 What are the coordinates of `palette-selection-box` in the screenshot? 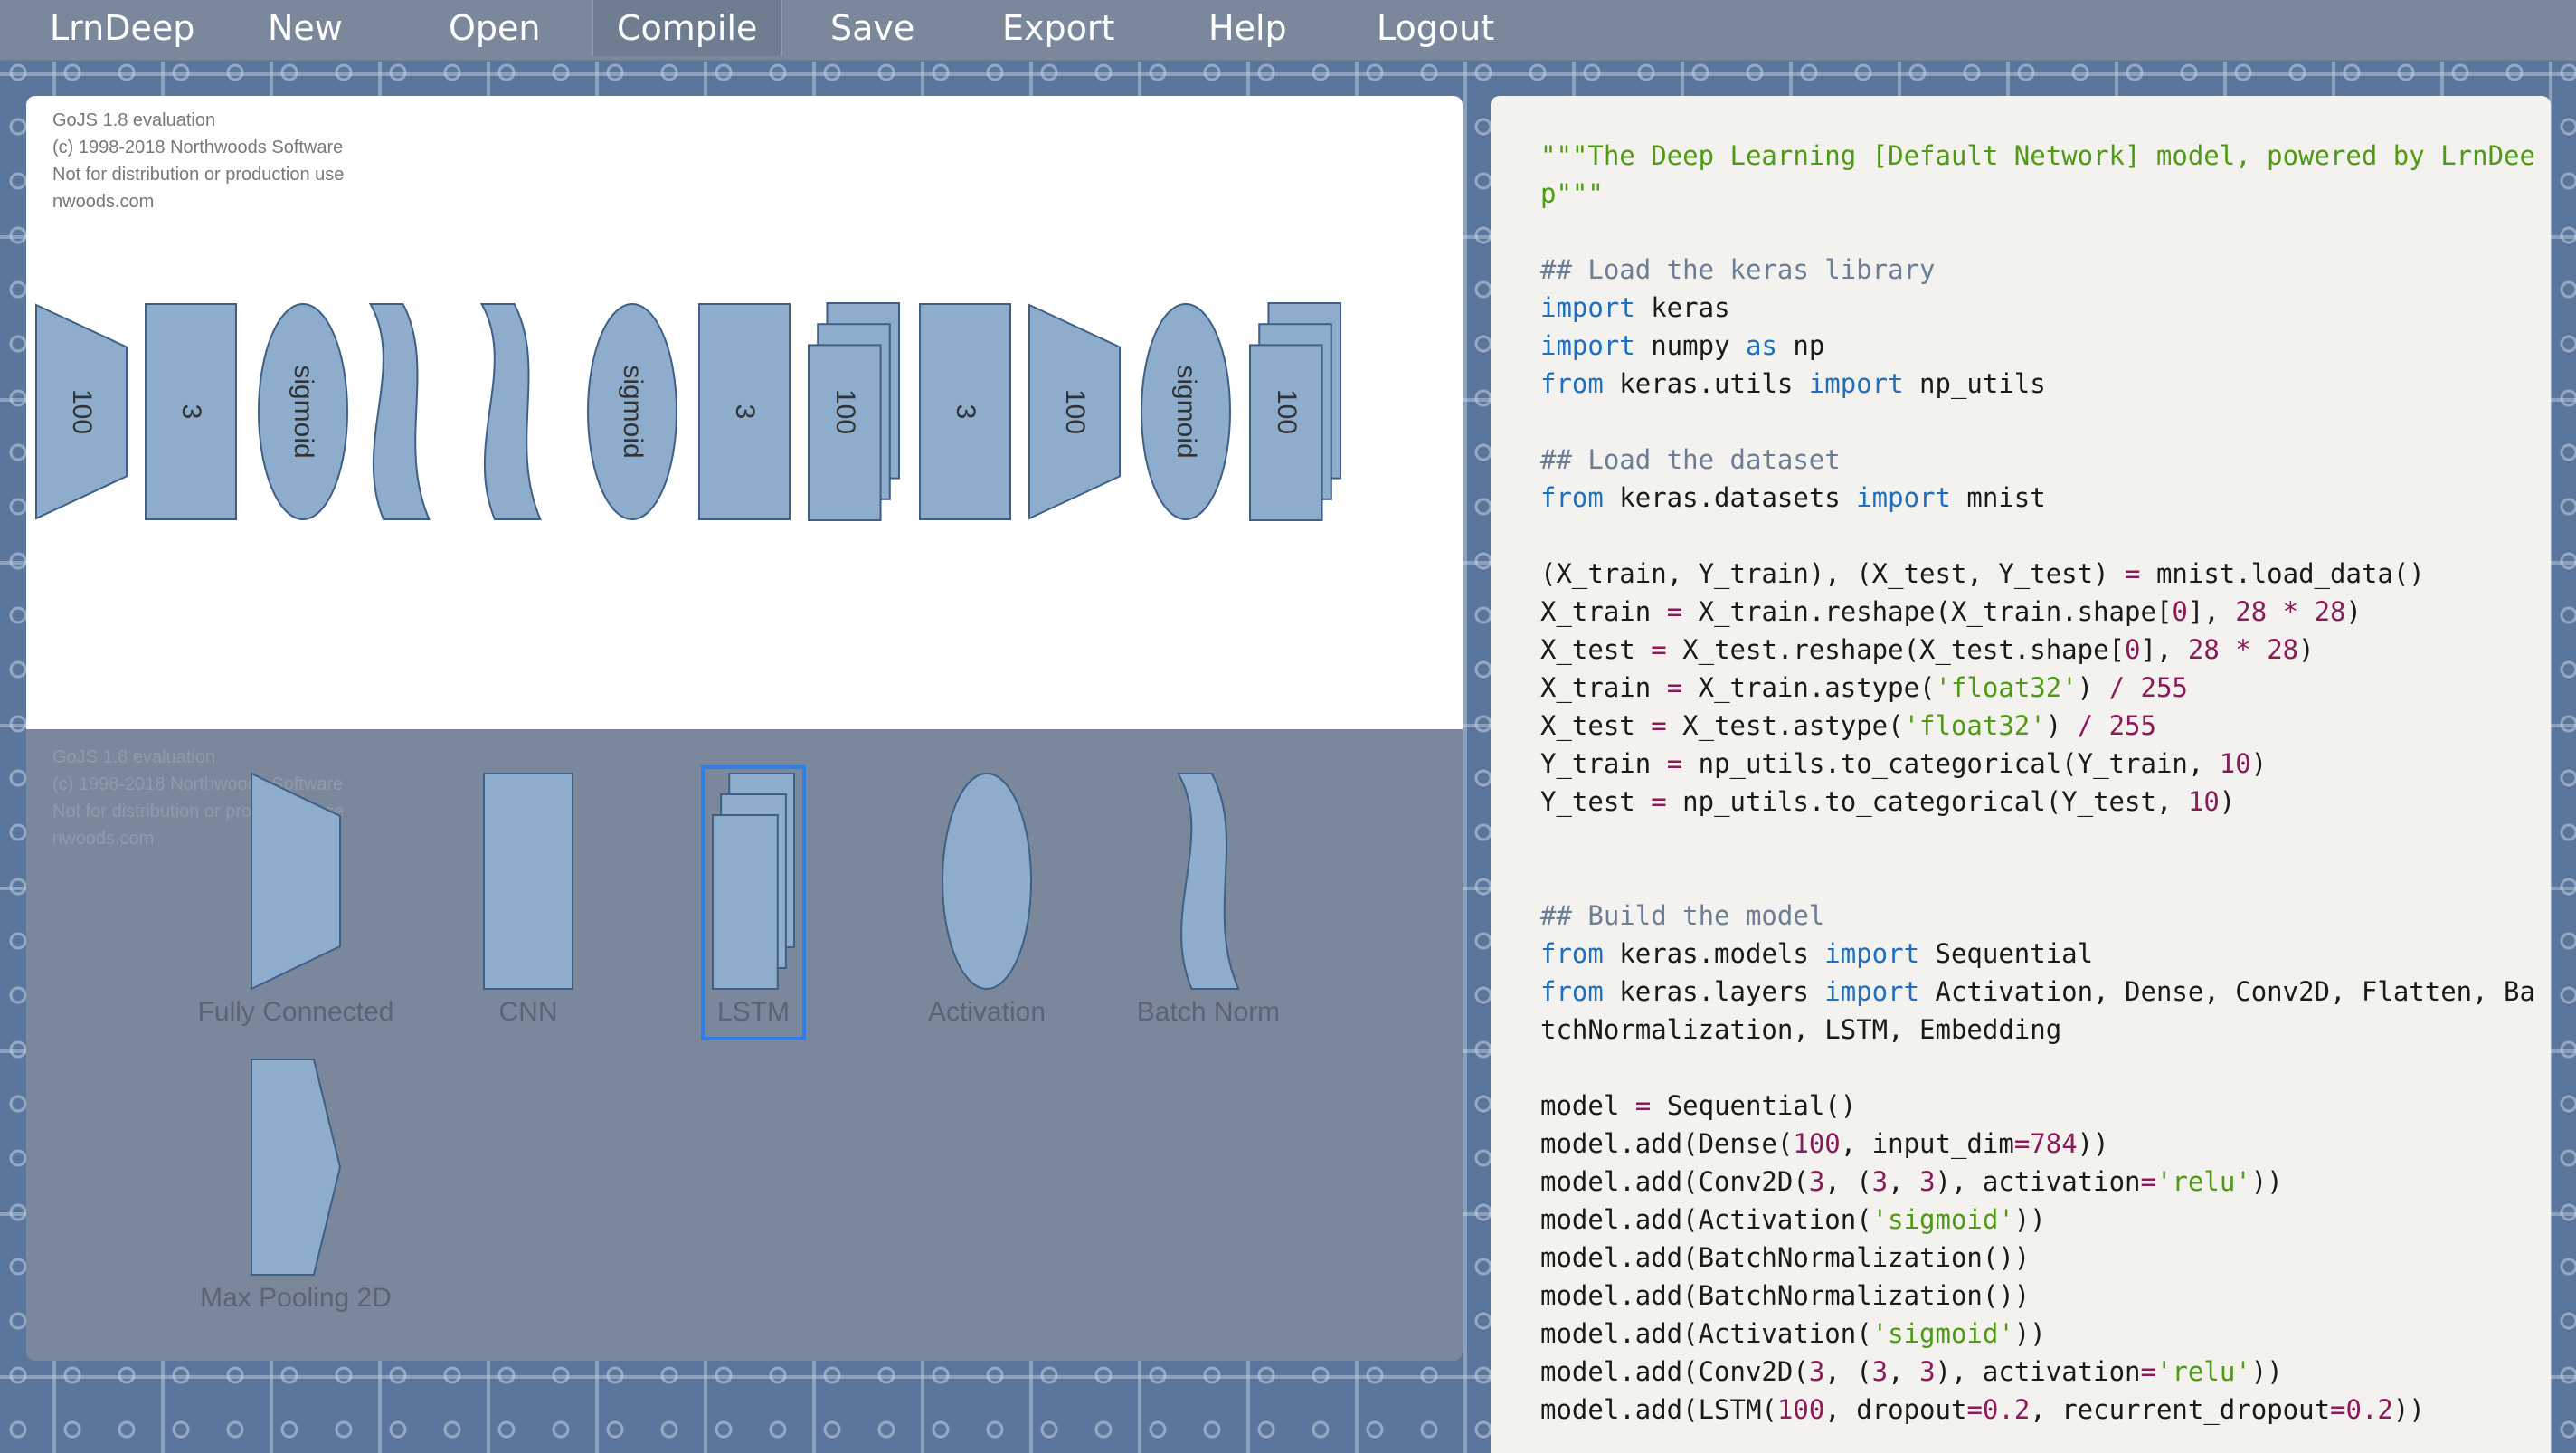 It's located at (753, 902).